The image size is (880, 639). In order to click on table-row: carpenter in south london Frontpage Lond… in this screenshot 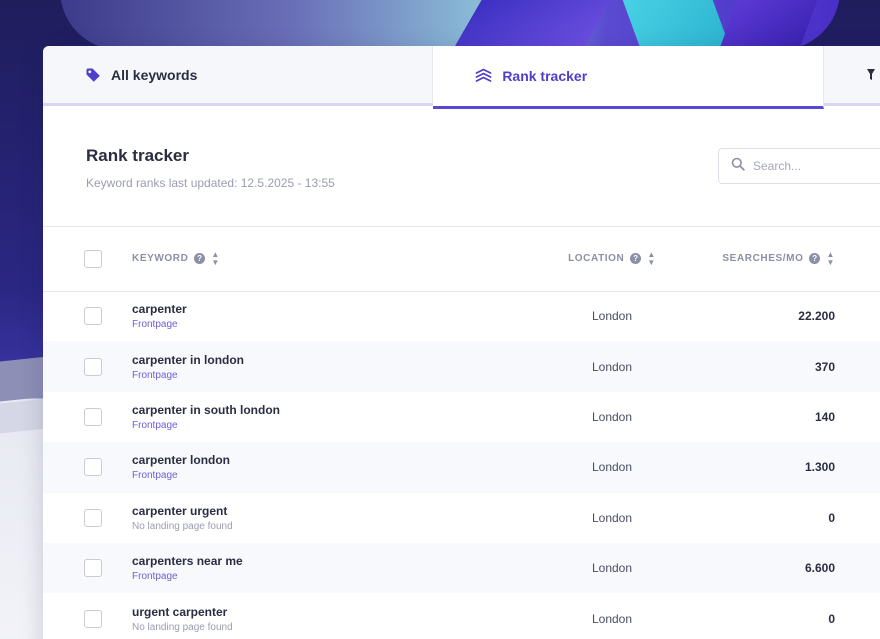, I will do `click(461, 417)`.